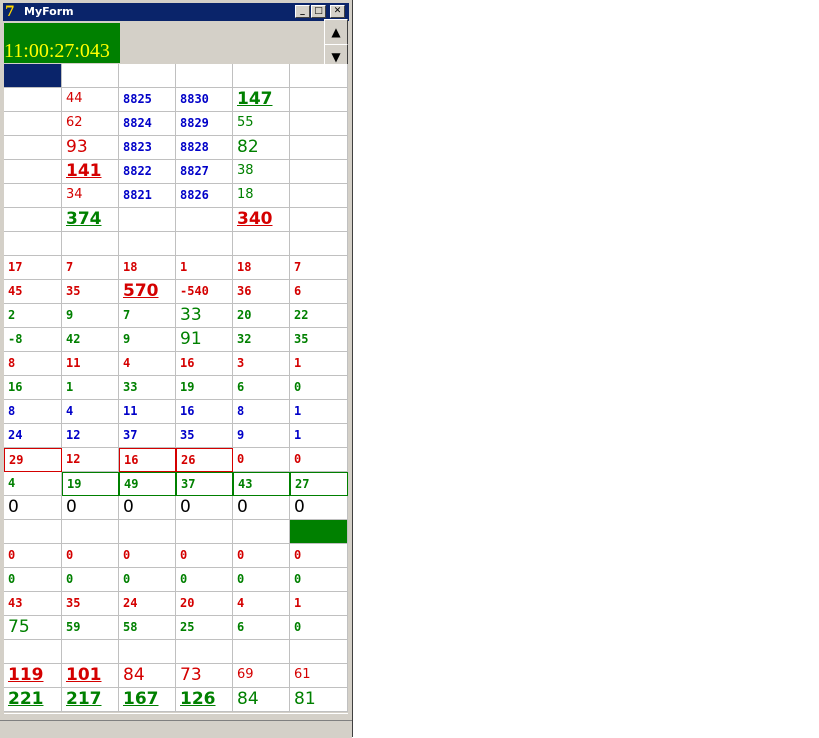 The width and height of the screenshot is (819, 738). I want to click on grid-cell: 8822, so click(147, 172).